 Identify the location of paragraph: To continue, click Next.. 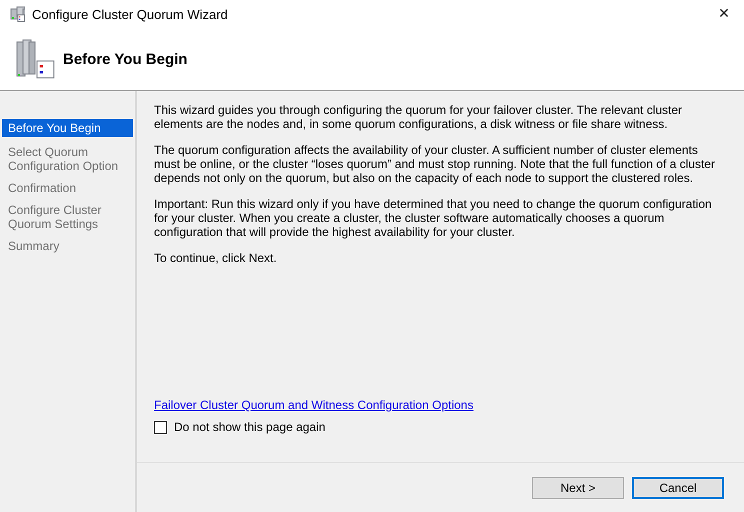
(216, 258).